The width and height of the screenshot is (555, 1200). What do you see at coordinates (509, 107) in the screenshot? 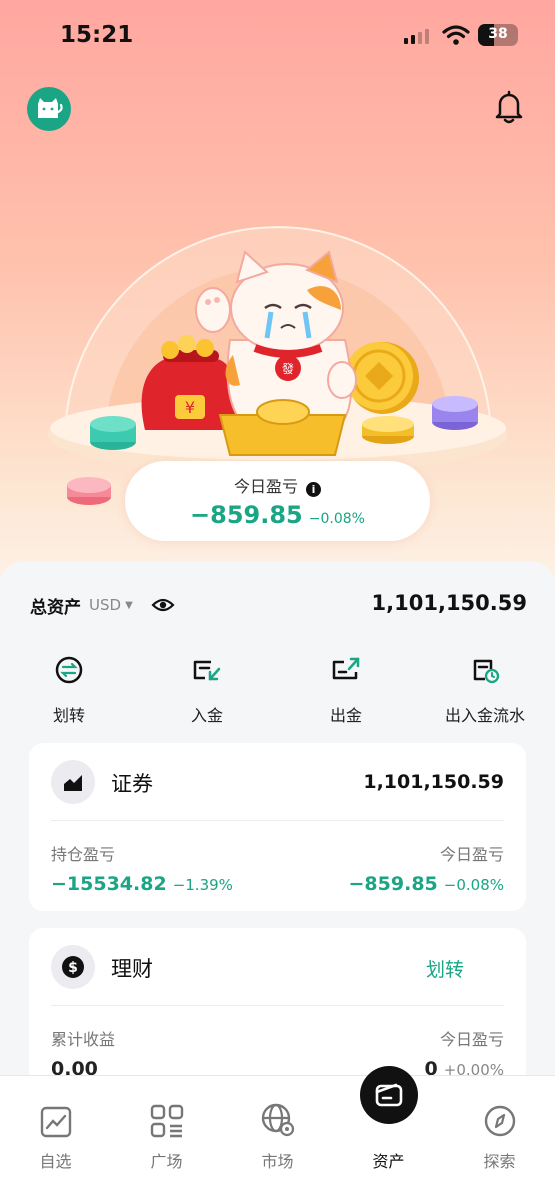
I see `notification-bell-icon` at bounding box center [509, 107].